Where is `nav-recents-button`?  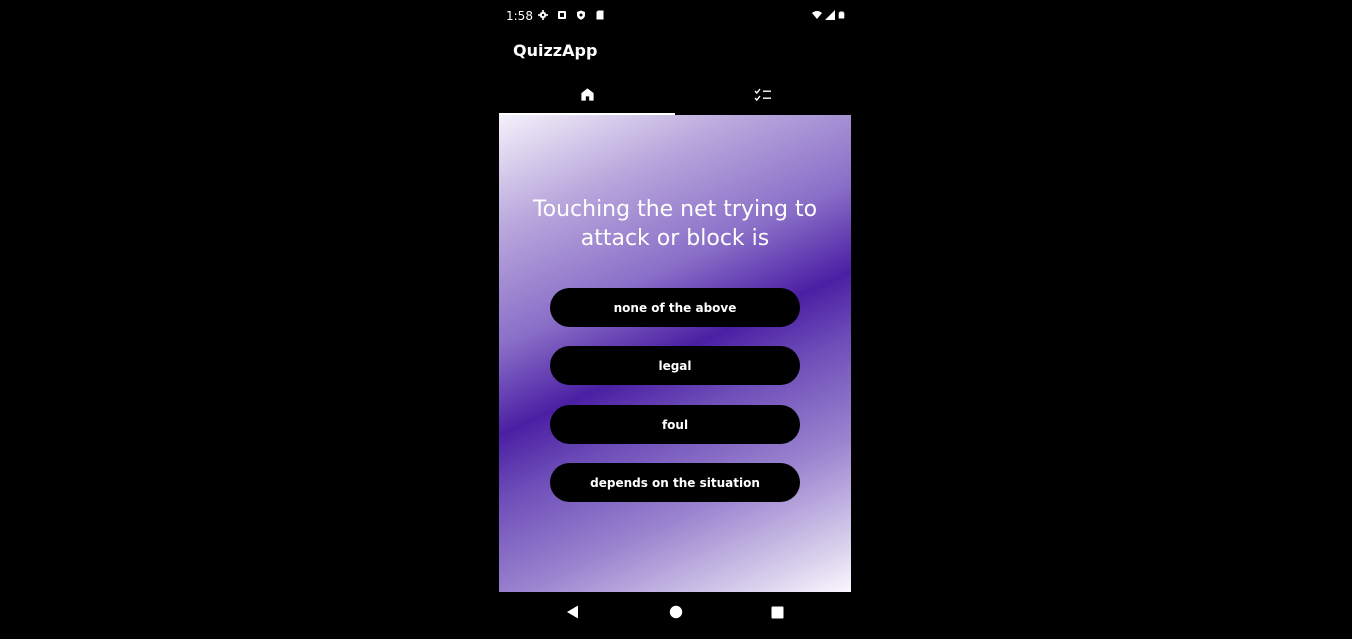 nav-recents-button is located at coordinates (777, 612).